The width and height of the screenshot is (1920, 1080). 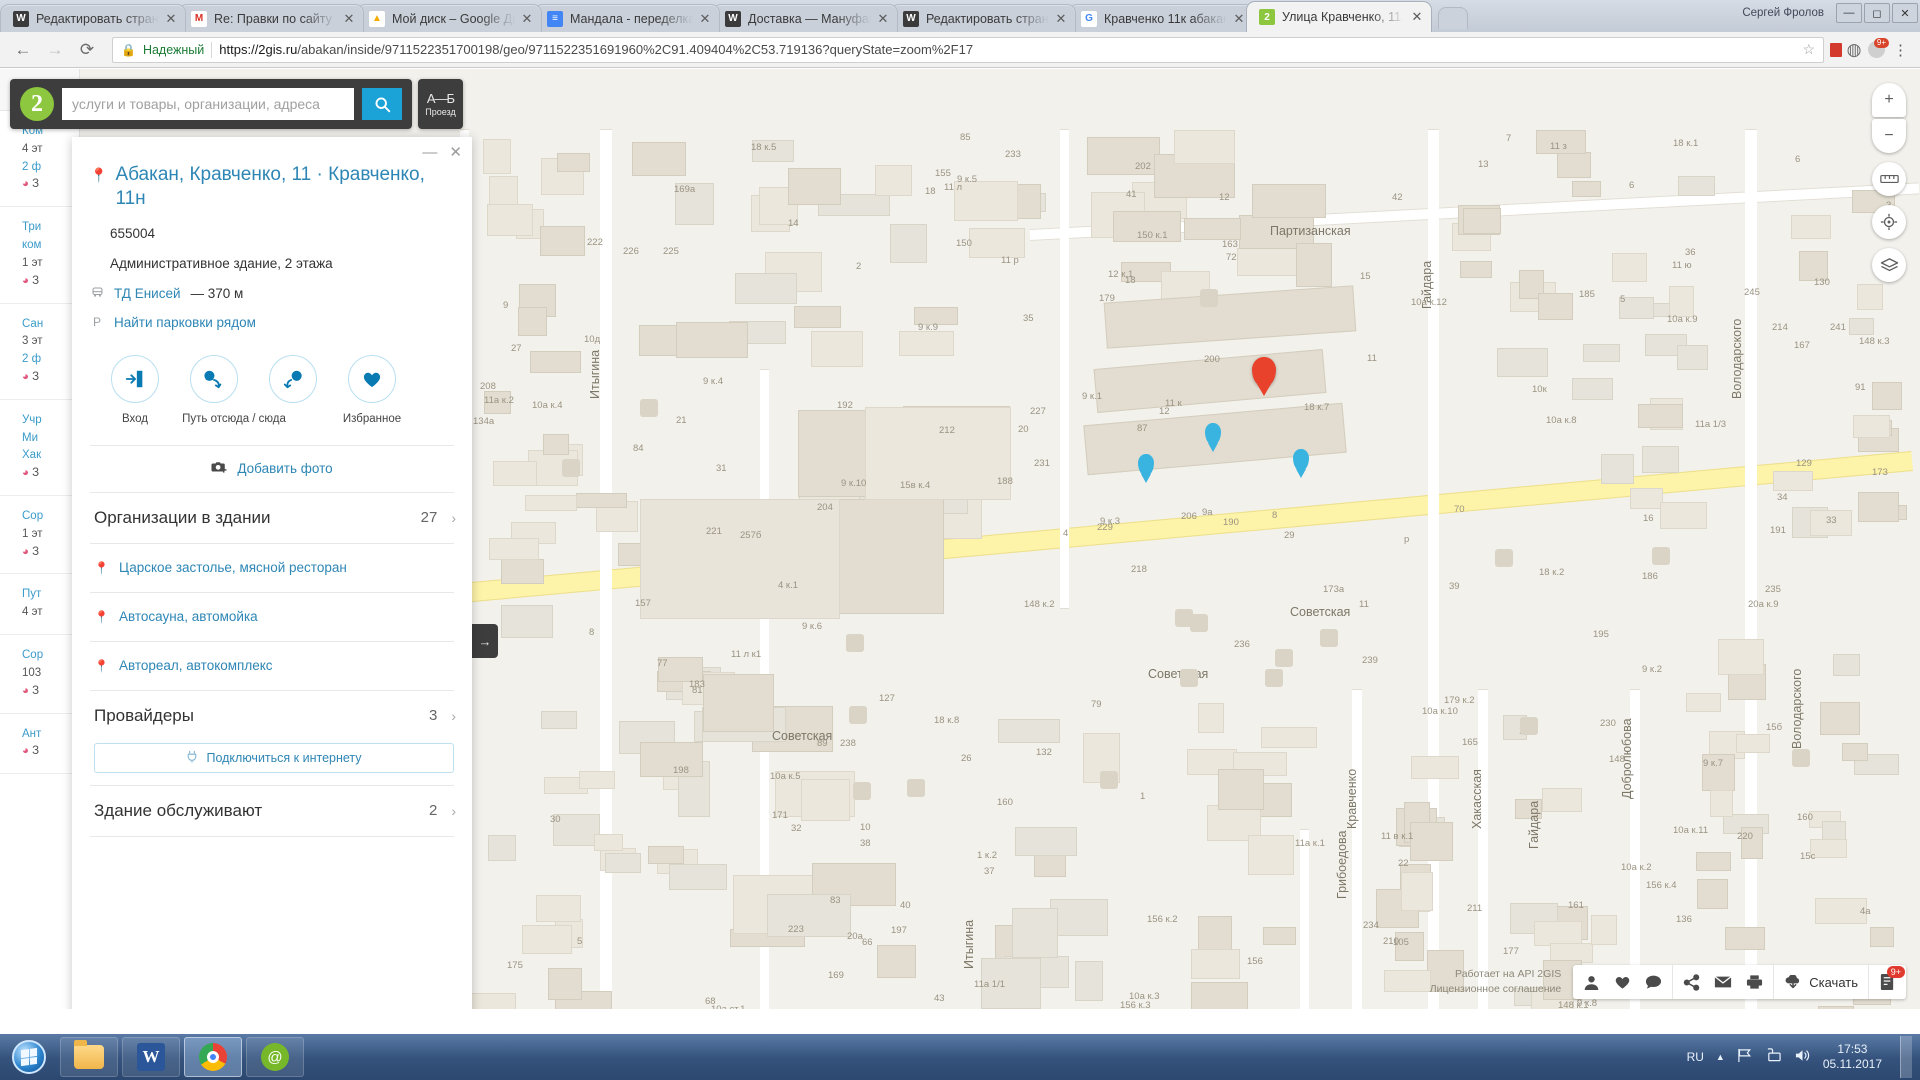 I want to click on route-from-action: А Путь отсюда / сюда, so click(x=230, y=389).